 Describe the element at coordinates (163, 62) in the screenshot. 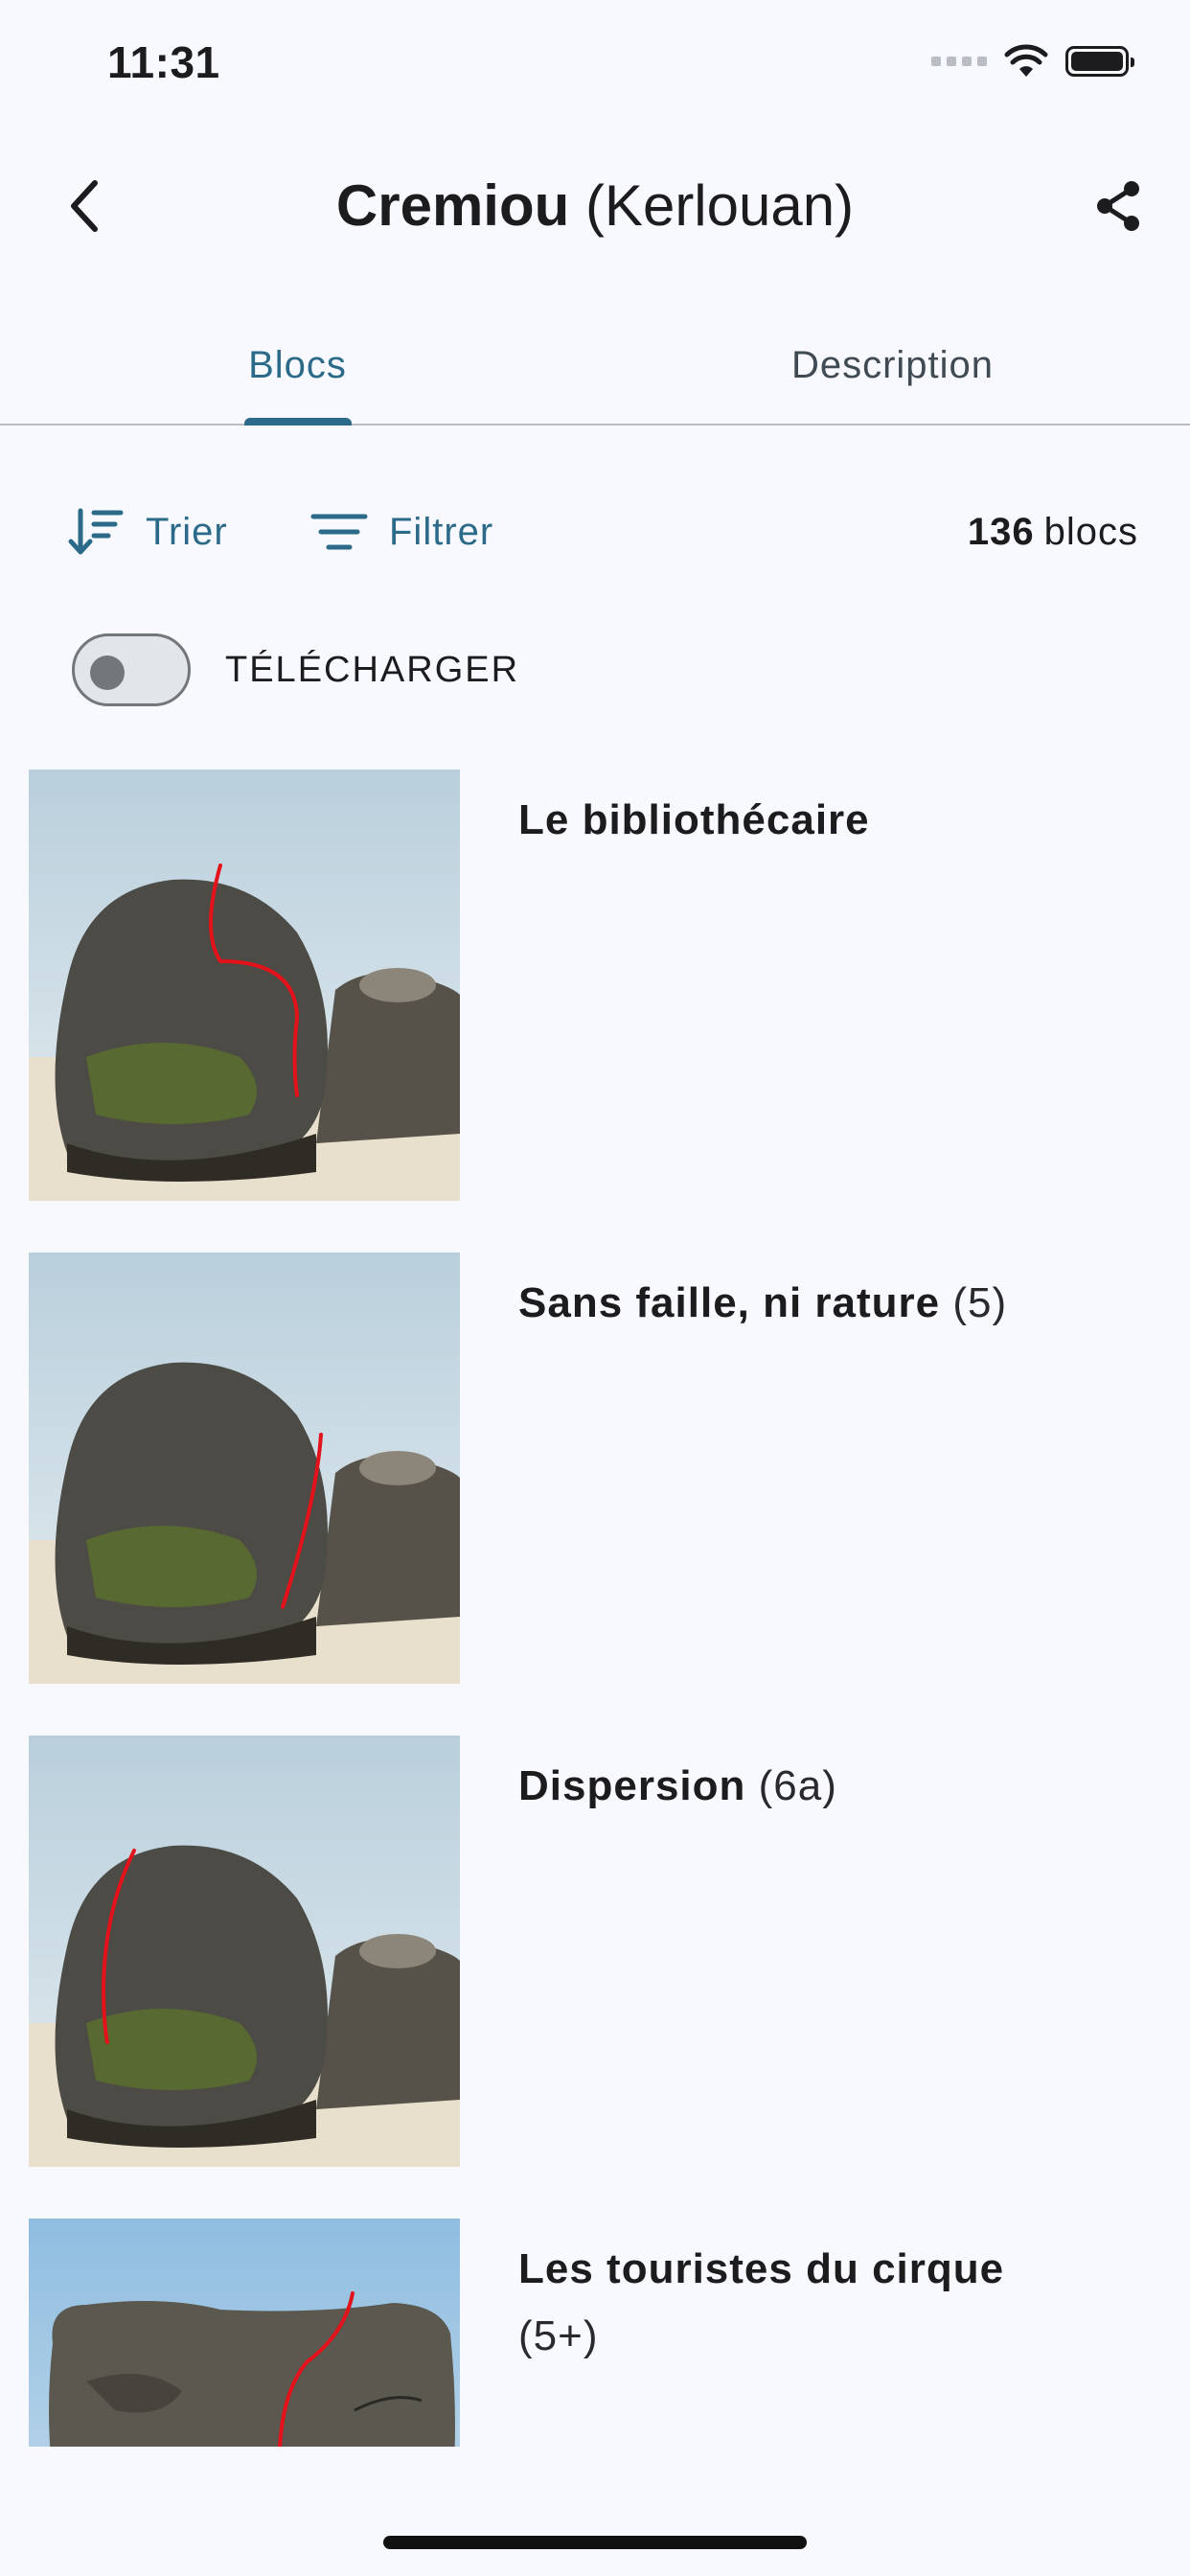

I see `status-time: 11:31` at that location.